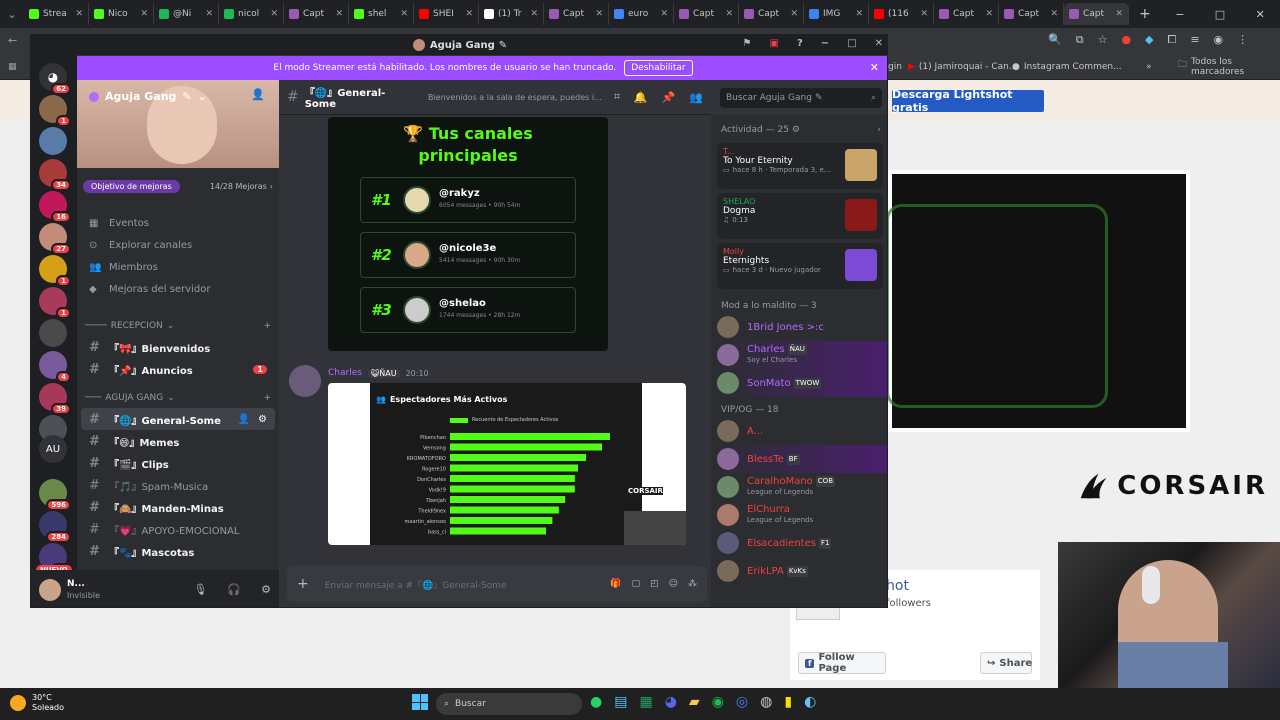  I want to click on category-recepcion: ──── RECEPCION ⌄ +, so click(178, 326).